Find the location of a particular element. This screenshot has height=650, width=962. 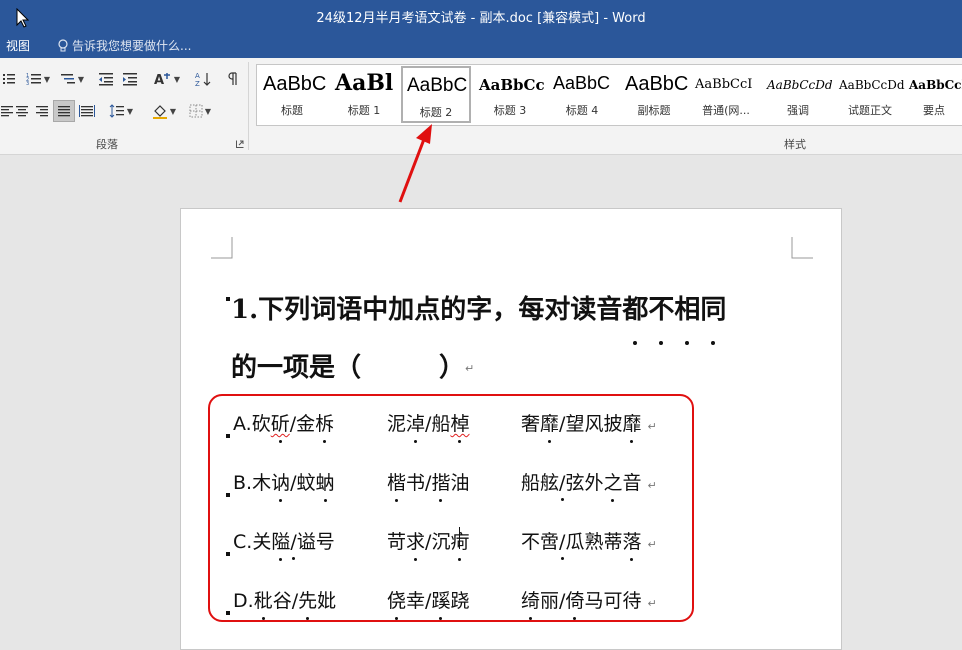

emphasis-dot-char: 相 is located at coordinates (687, 313).